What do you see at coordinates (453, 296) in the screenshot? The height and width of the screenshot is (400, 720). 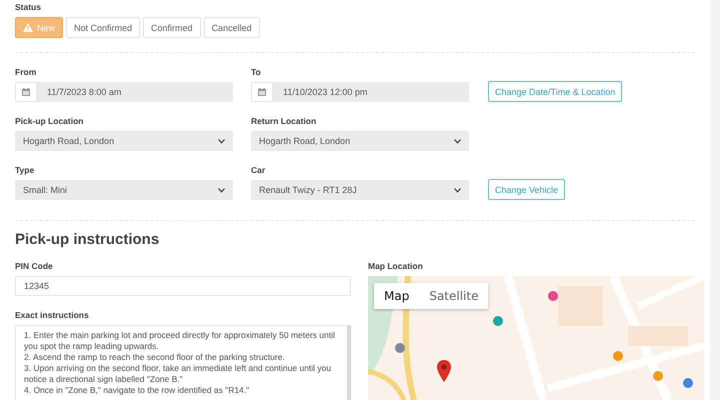 I see `map-type-tab: Satellite` at bounding box center [453, 296].